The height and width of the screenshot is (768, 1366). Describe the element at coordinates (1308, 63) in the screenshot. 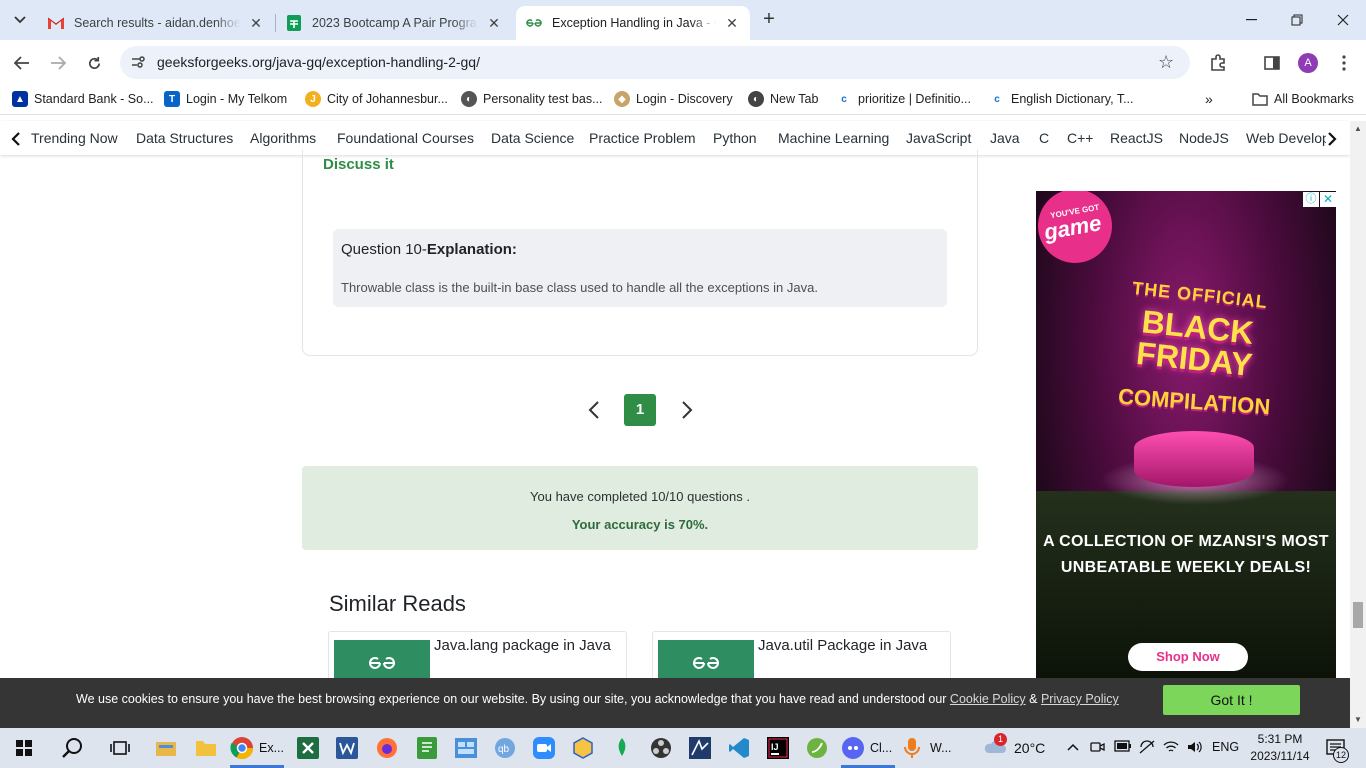

I see `profile-avatar: A` at that location.